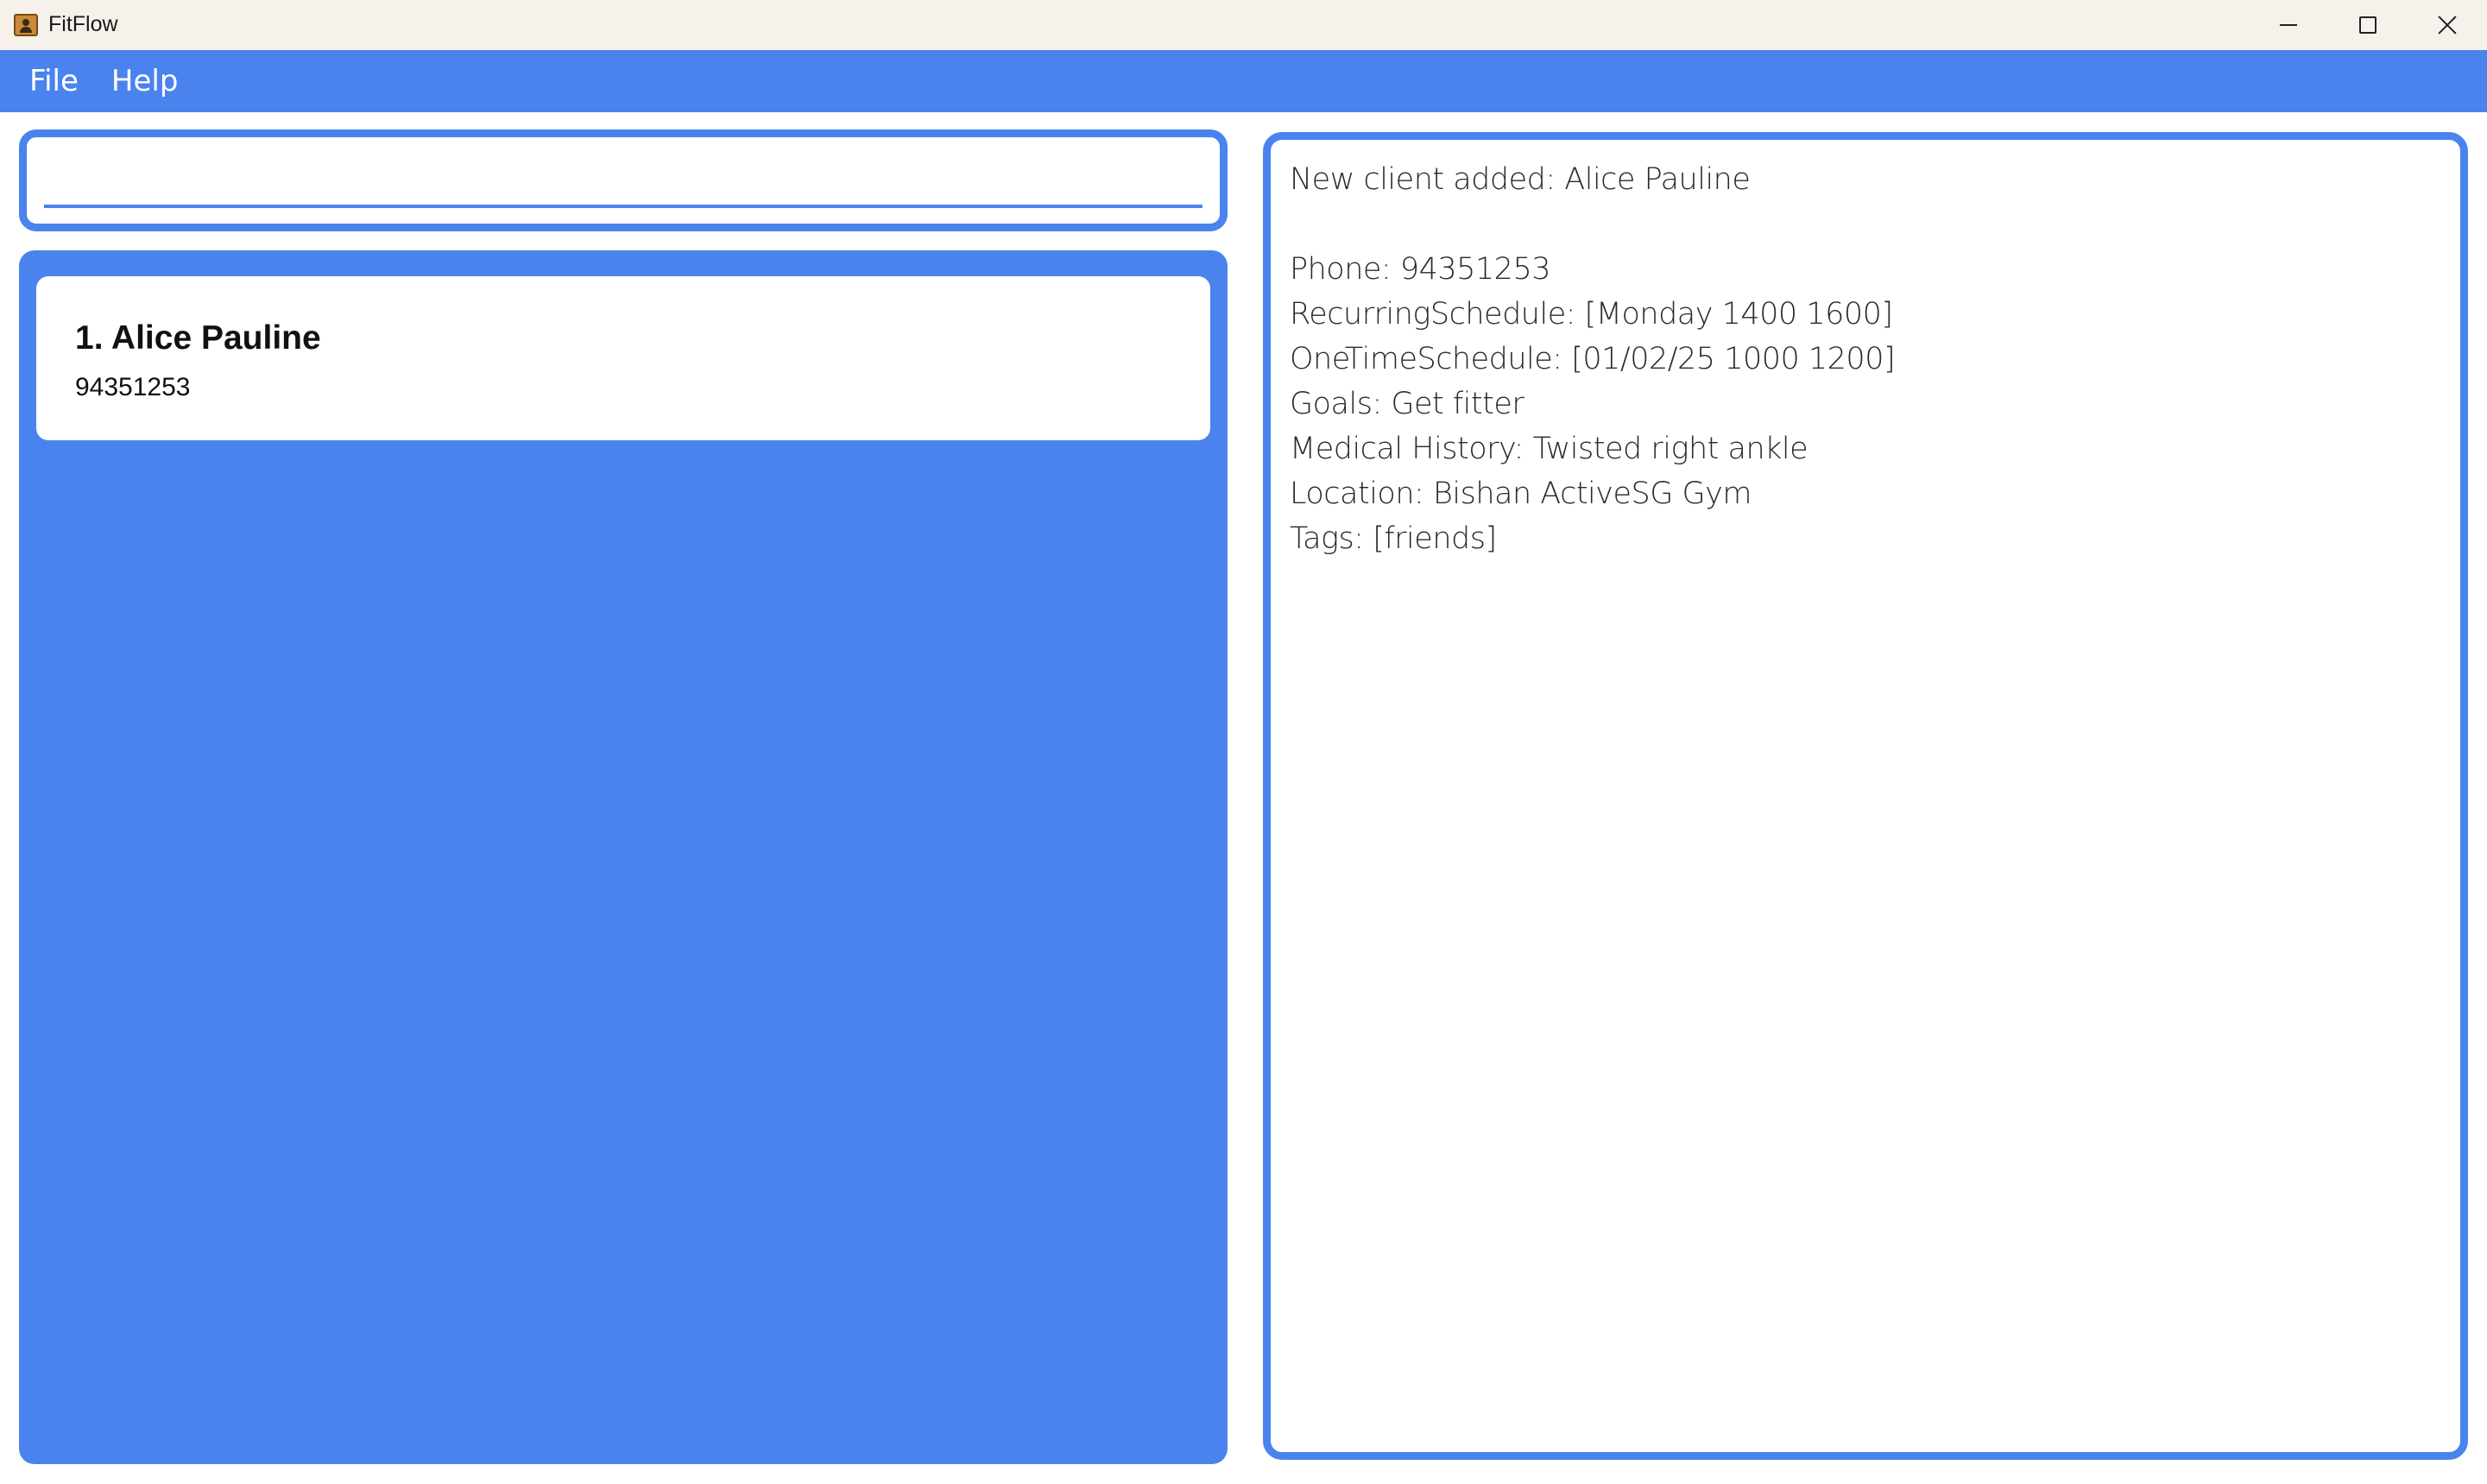  I want to click on menu-help: Help, so click(145, 81).